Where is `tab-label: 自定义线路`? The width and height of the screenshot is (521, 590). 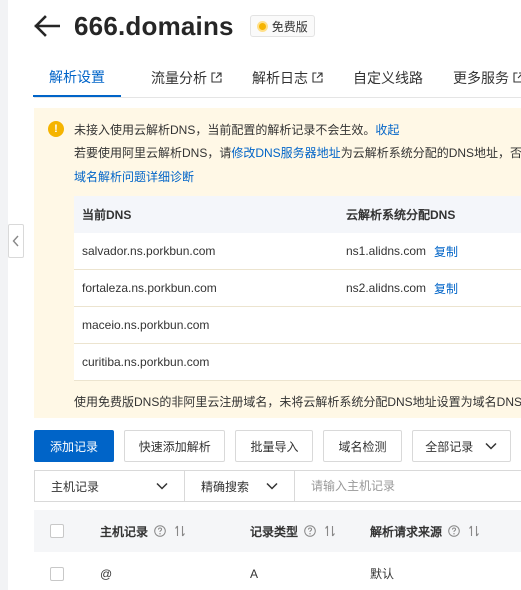
tab-label: 自定义线路 is located at coordinates (388, 77).